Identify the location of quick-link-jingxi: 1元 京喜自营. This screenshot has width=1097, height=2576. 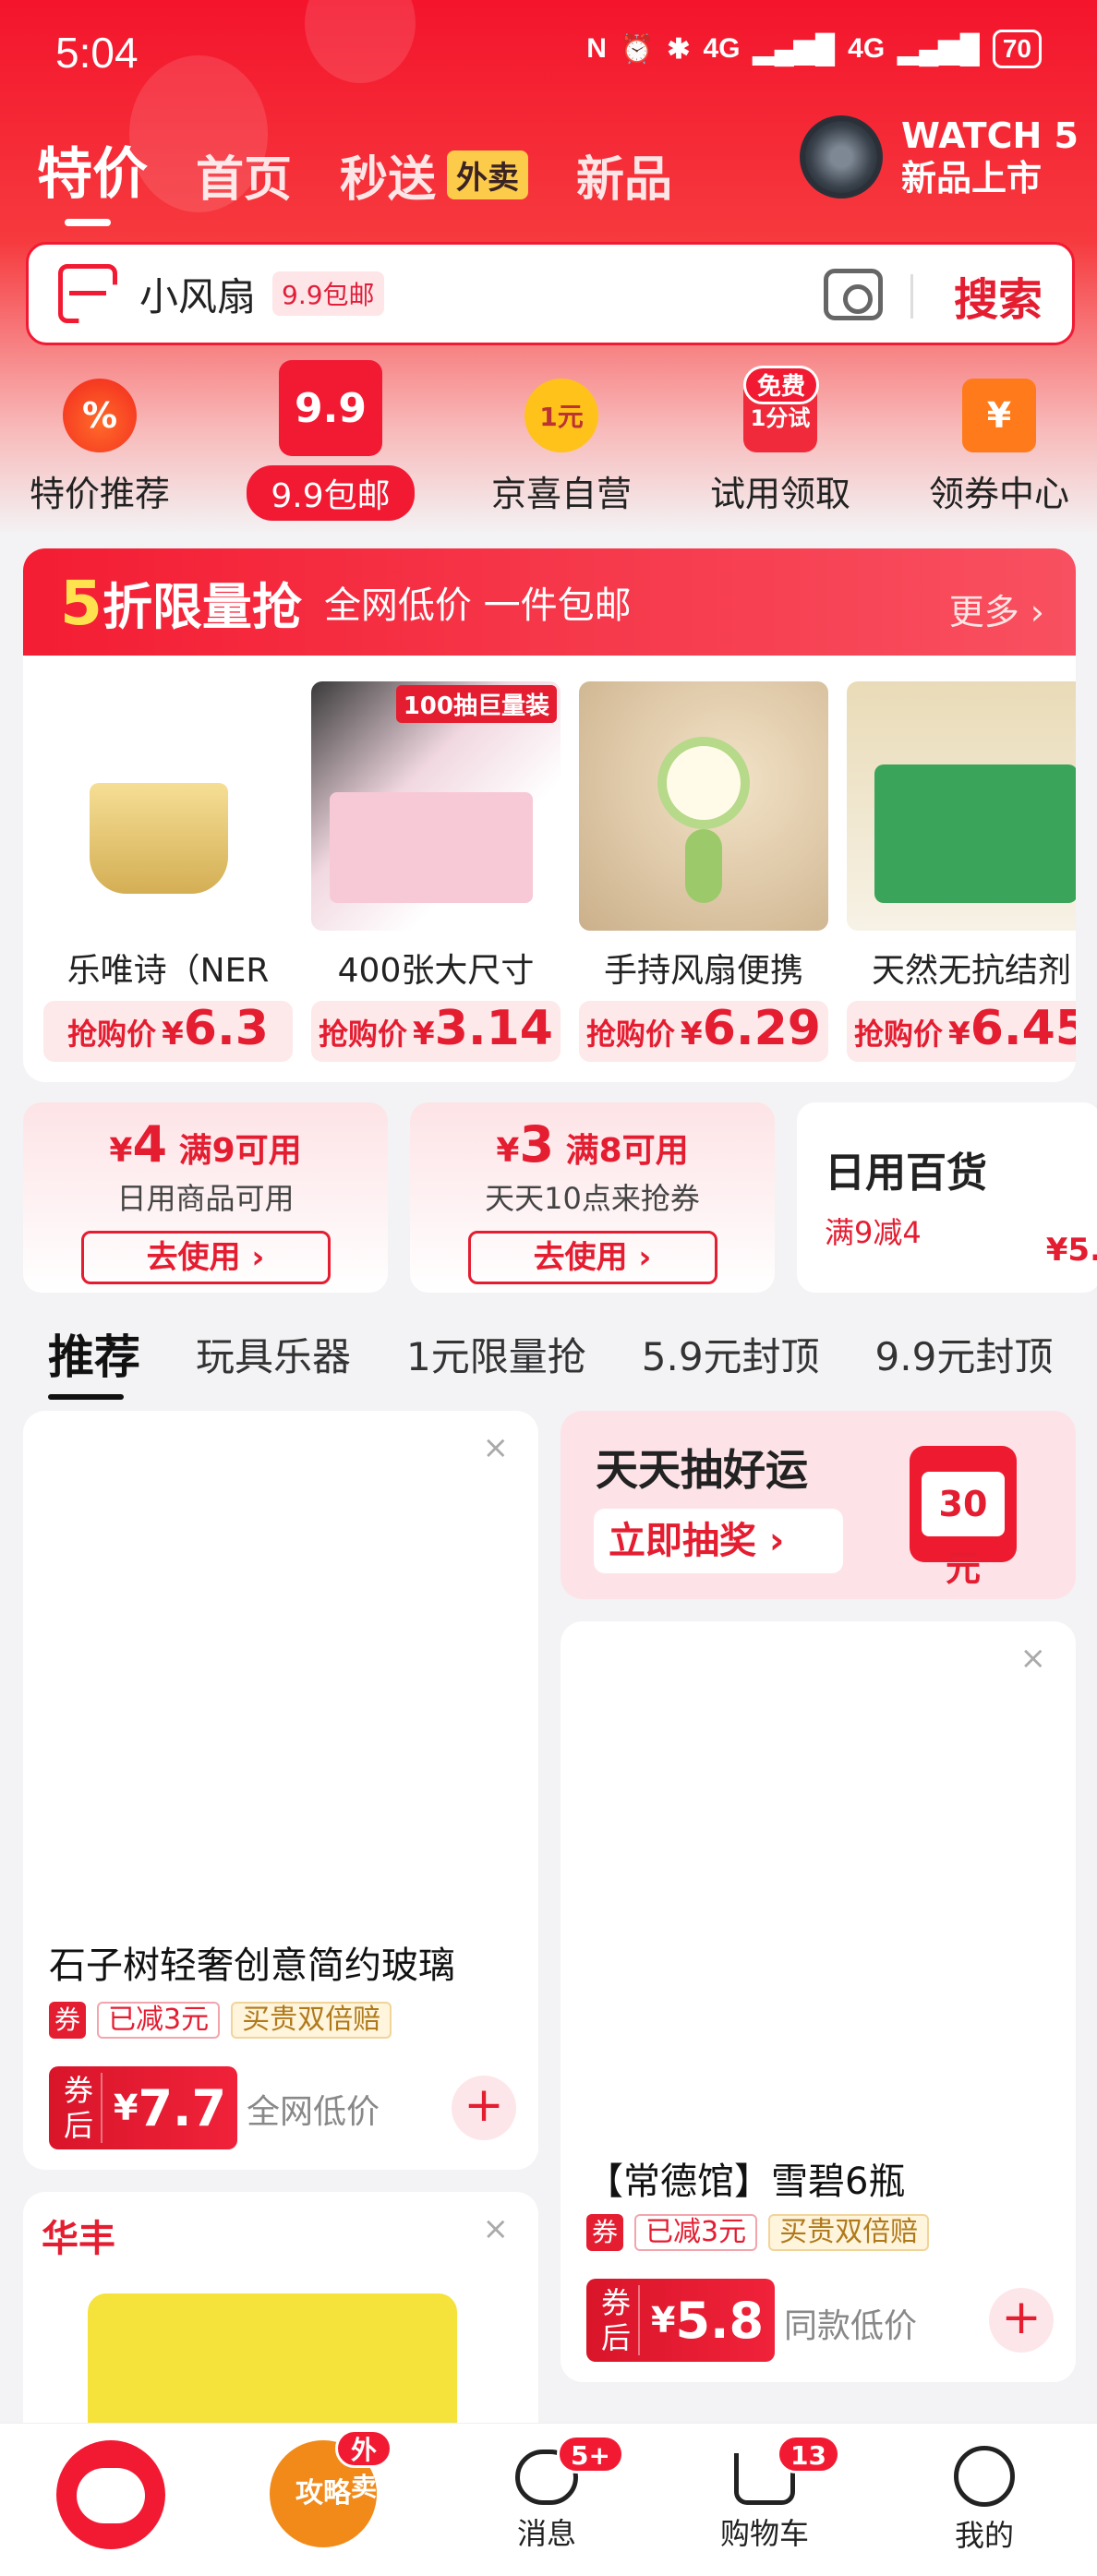
(562, 447).